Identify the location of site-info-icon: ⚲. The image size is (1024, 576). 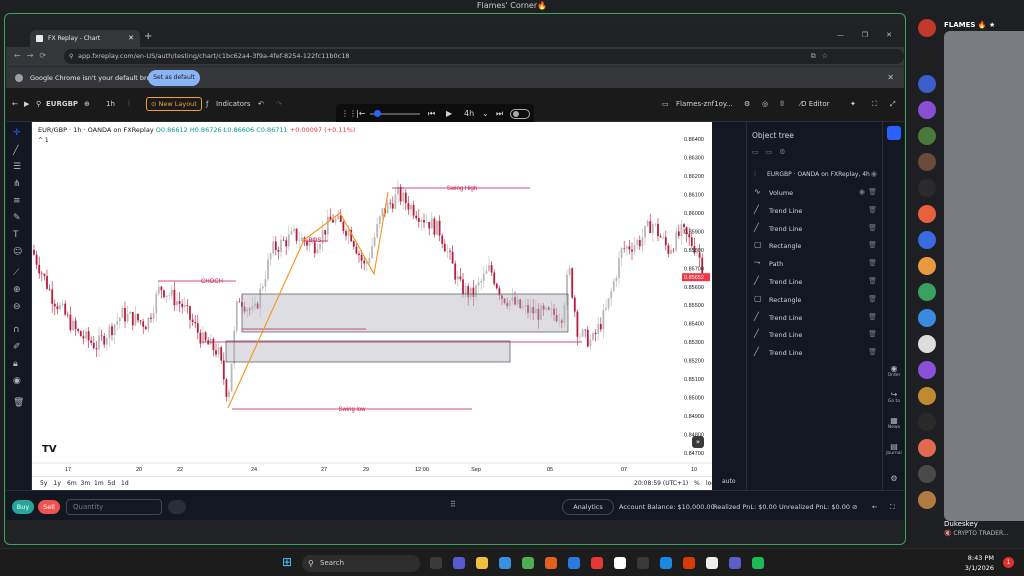
(71, 56).